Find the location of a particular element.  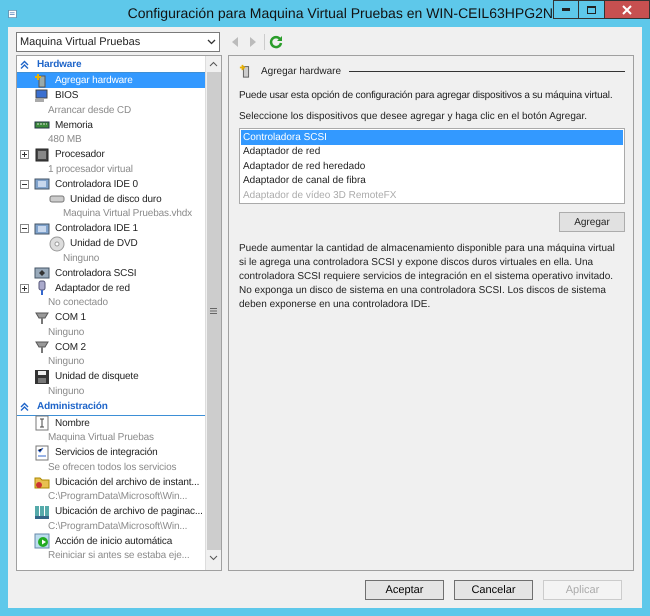

item-label: Acción de inicio automática is located at coordinates (113, 541).